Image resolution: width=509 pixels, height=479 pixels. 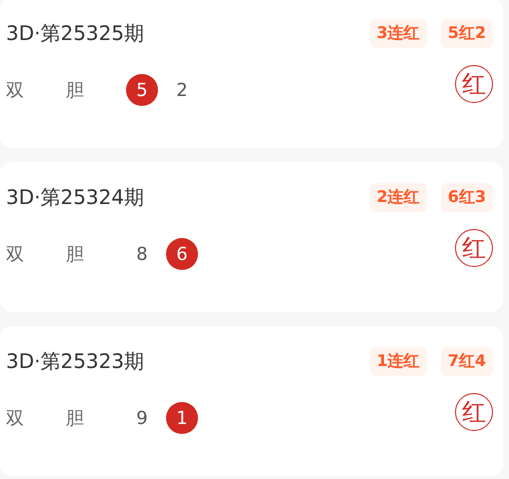 I want to click on streak-tag: 5红2, so click(x=466, y=33).